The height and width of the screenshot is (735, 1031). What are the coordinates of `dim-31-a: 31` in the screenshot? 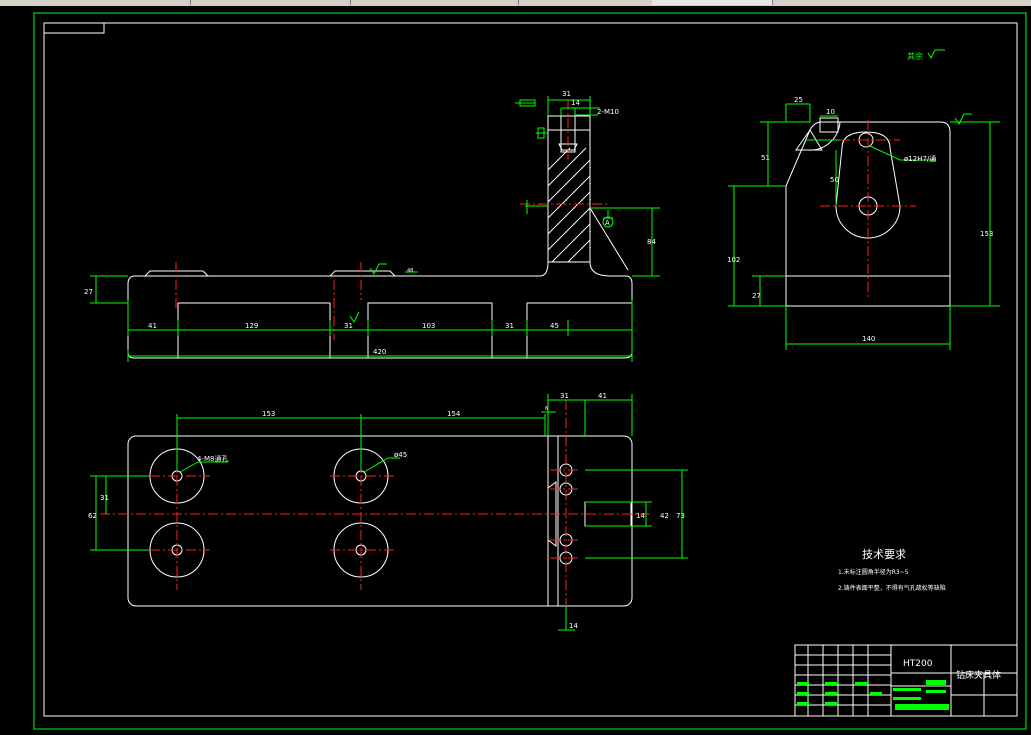 It's located at (348, 326).